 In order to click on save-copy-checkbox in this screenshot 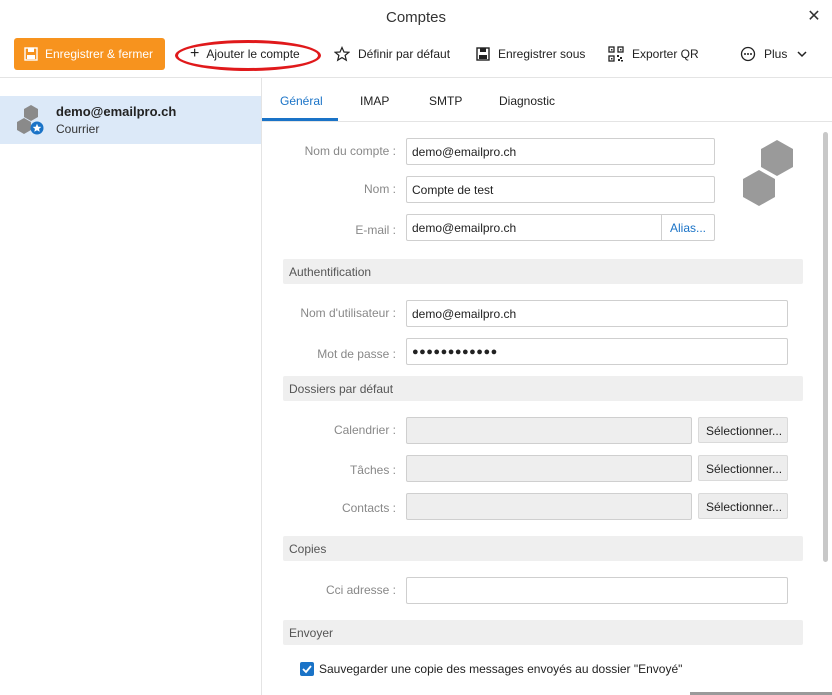, I will do `click(307, 669)`.